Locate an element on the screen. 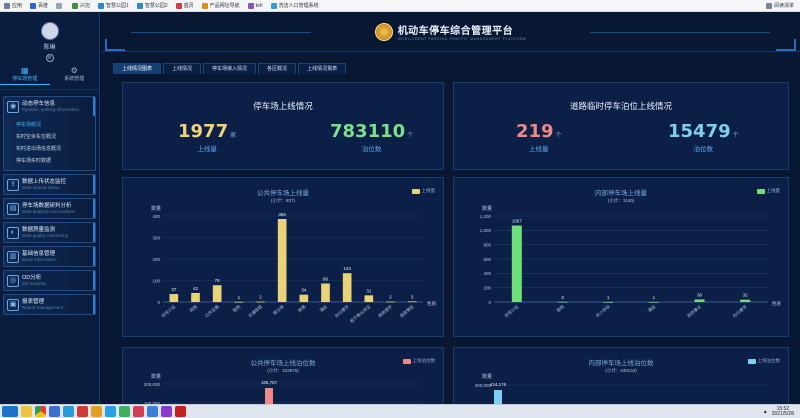 The height and width of the screenshot is (418, 800). menu-item: 实时空余车位概况 is located at coordinates (55, 137).